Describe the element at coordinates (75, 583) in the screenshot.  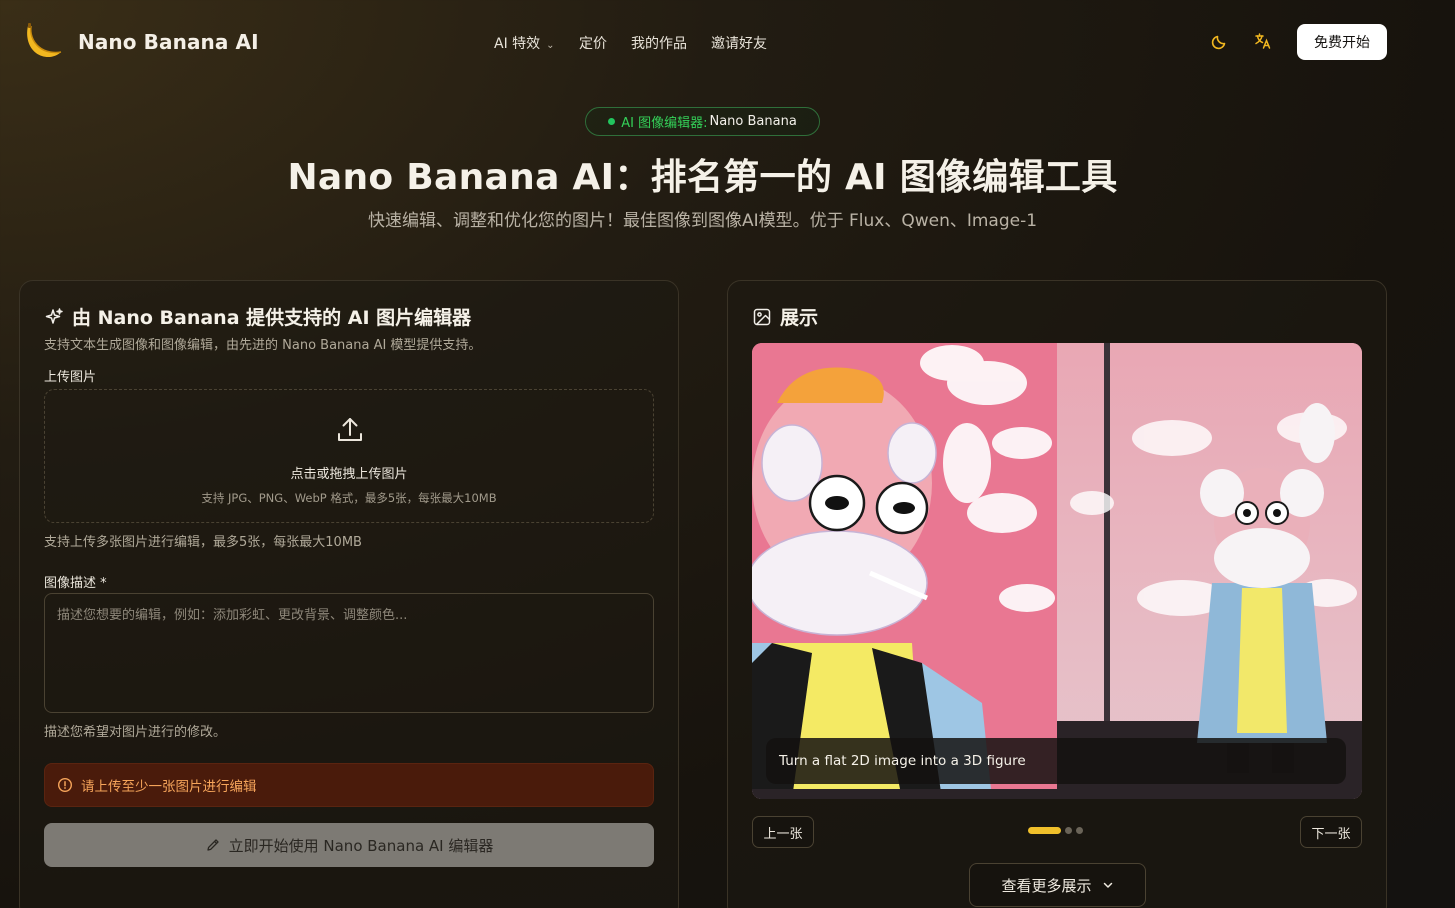
I see `description-label: 图像描述 *` at that location.